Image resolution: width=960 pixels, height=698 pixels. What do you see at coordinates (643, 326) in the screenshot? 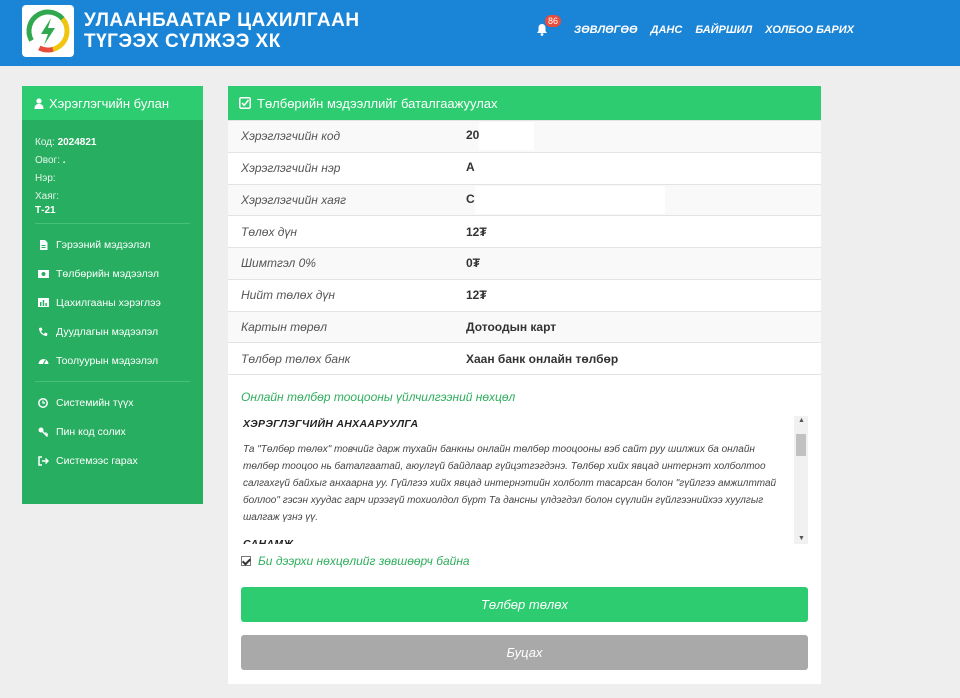
I see `row-value: Дотоодын карт` at bounding box center [643, 326].